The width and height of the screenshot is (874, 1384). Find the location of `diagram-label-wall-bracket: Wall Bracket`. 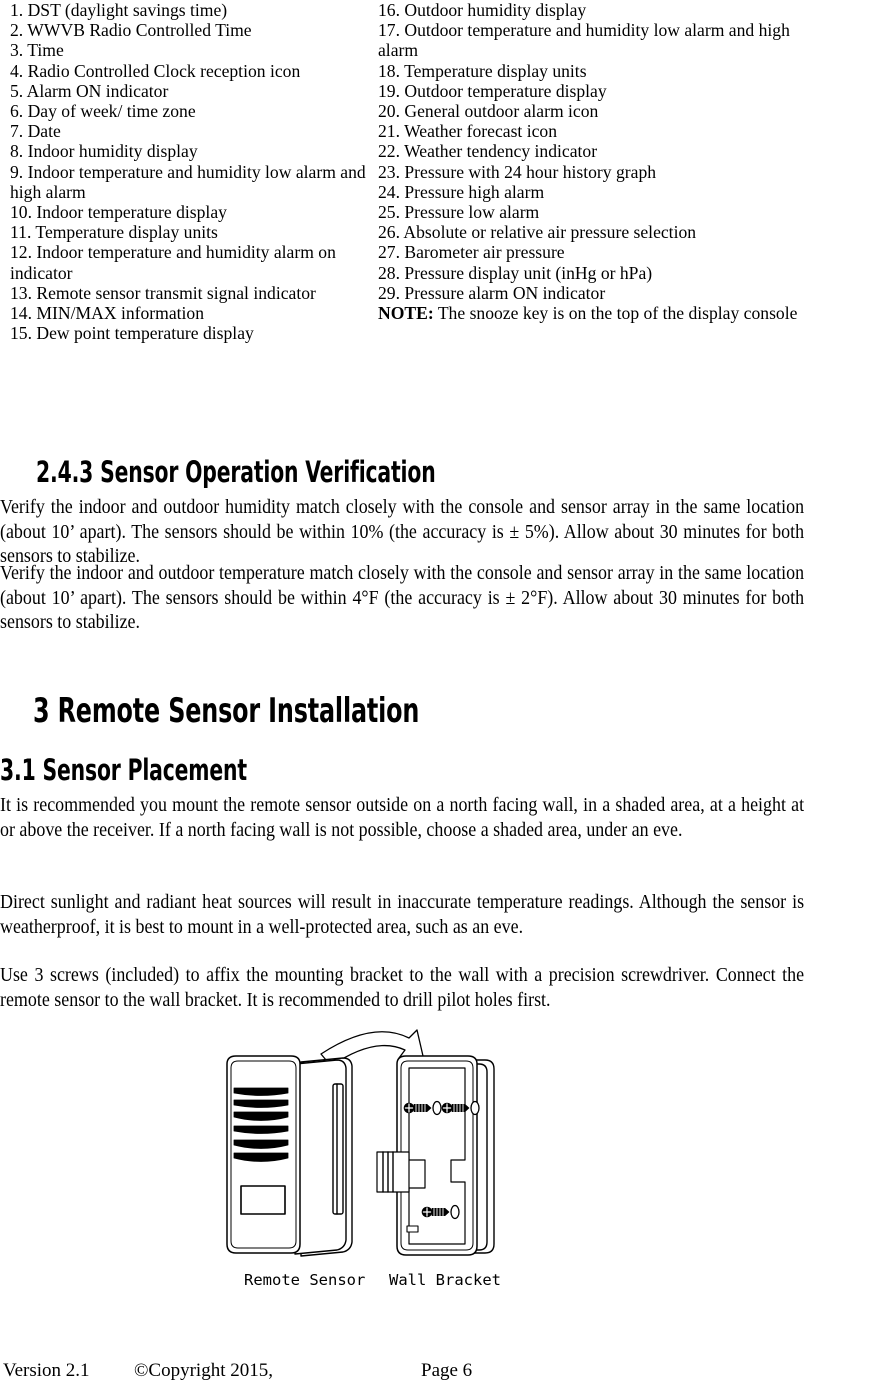

diagram-label-wall-bracket: Wall Bracket is located at coordinates (445, 1280).